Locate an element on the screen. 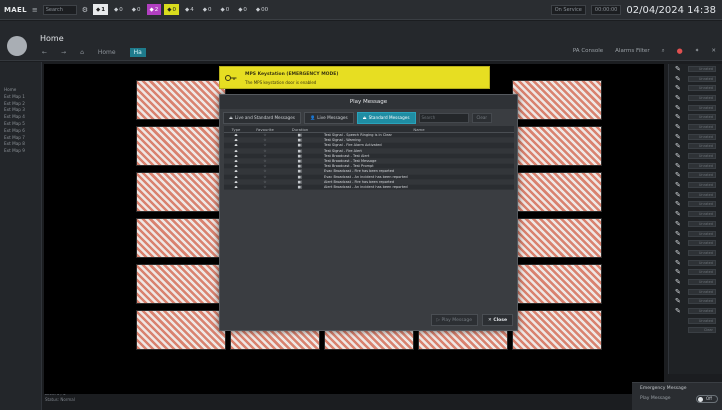 This screenshot has width=722, height=410. zone-row-extra: Unrated is located at coordinates (695, 321).